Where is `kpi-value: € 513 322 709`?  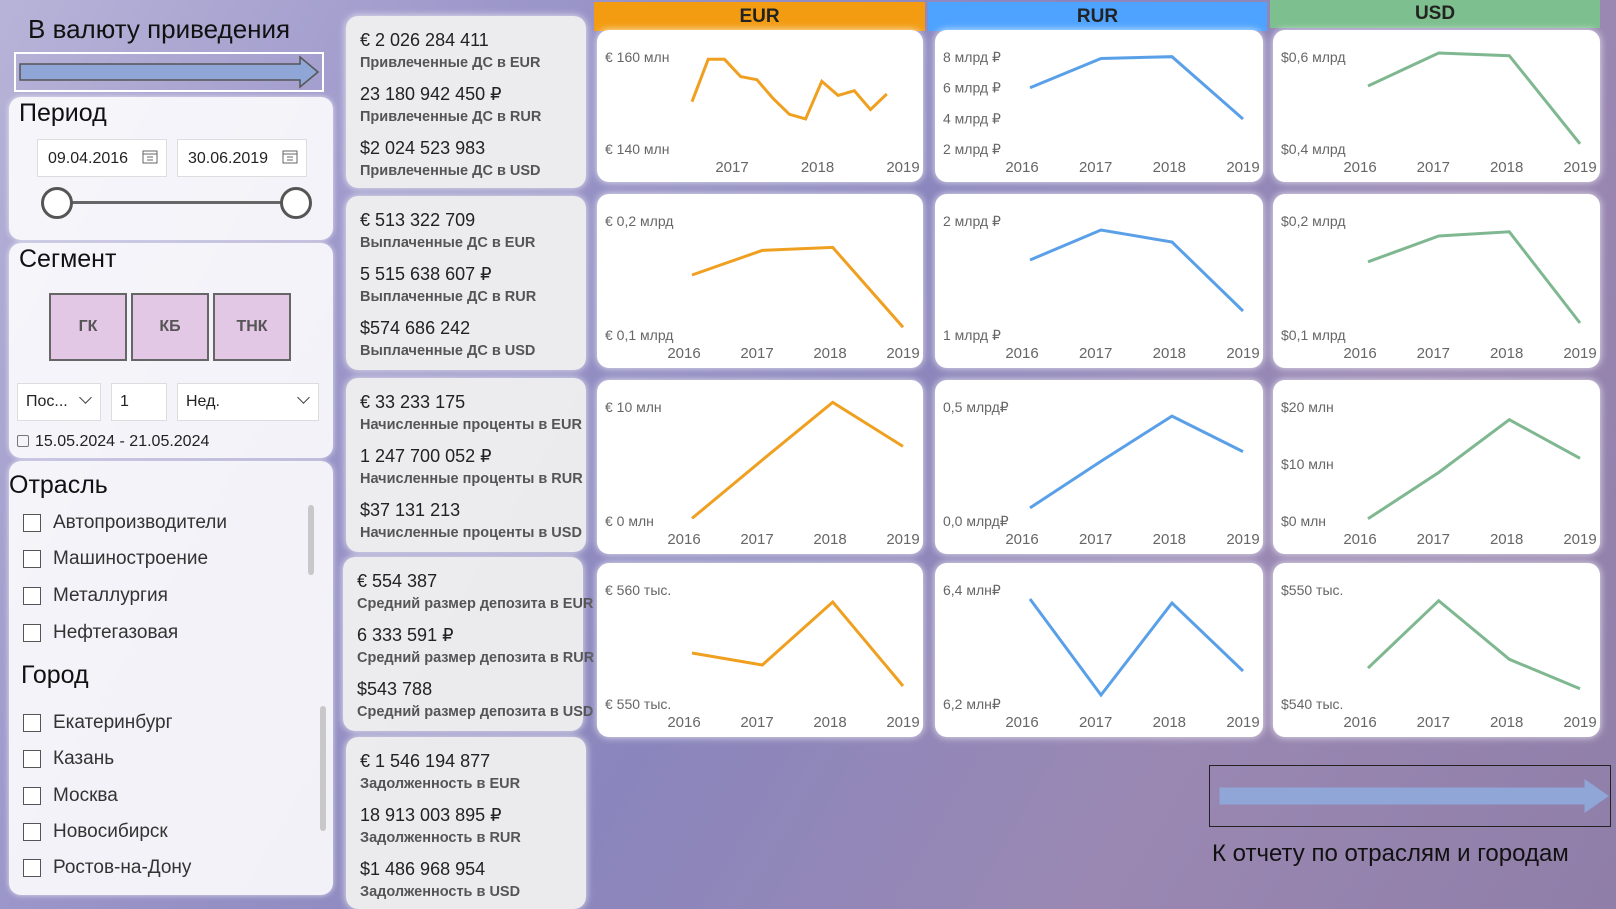 kpi-value: € 513 322 709 is located at coordinates (418, 220).